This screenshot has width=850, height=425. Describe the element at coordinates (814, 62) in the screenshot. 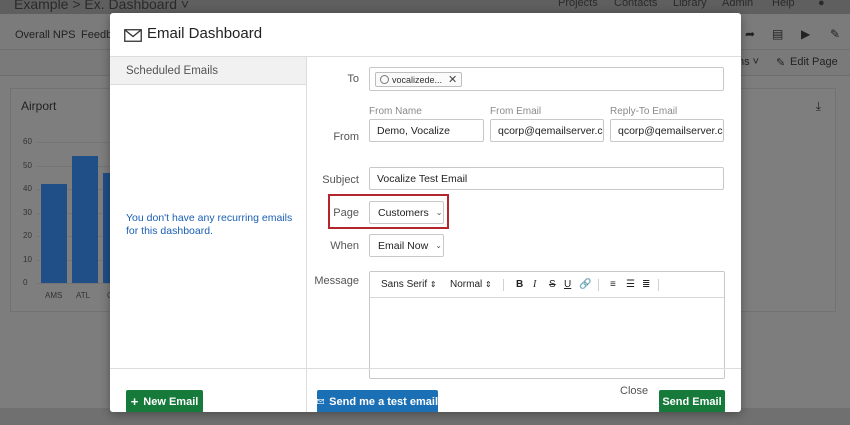

I see `edit-page-button: Edit Page` at that location.